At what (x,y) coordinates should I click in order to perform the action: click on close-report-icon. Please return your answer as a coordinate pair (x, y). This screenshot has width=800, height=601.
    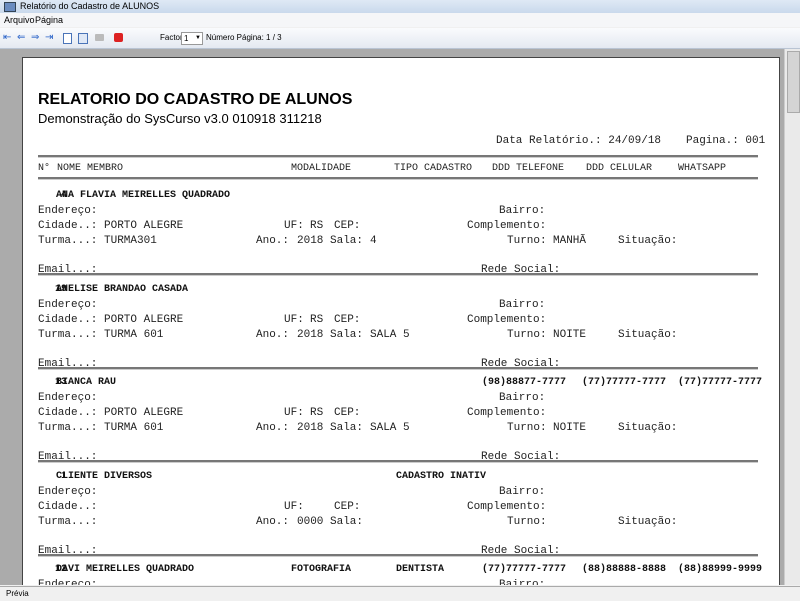
    Looking at the image, I should click on (118, 37).